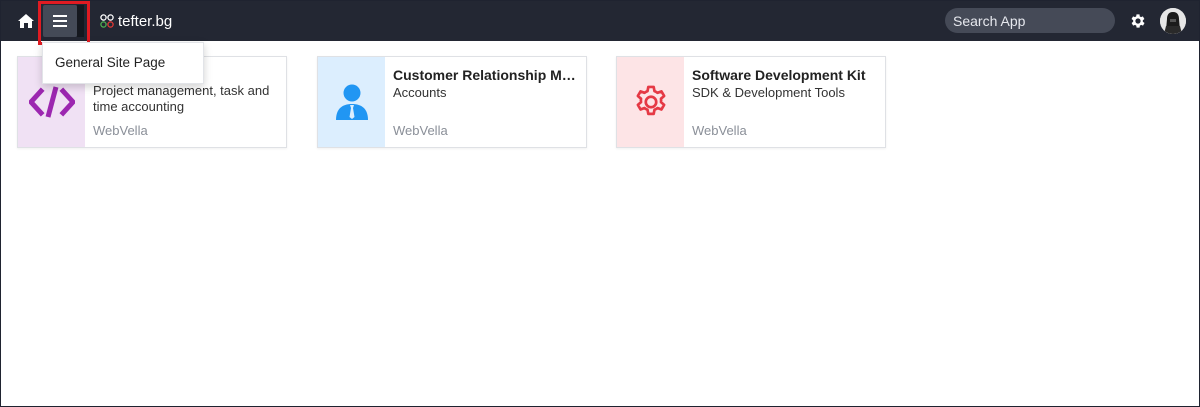 The image size is (1200, 407). What do you see at coordinates (1138, 21) in the screenshot?
I see `settings-gear-icon` at bounding box center [1138, 21].